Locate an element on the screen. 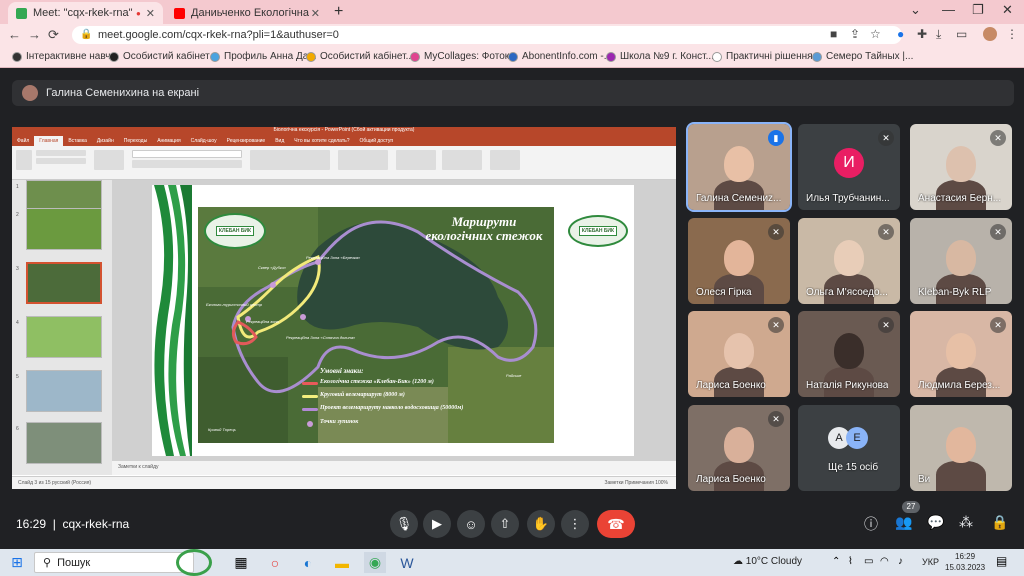  wifi-icon: ◠ is located at coordinates (884, 561).